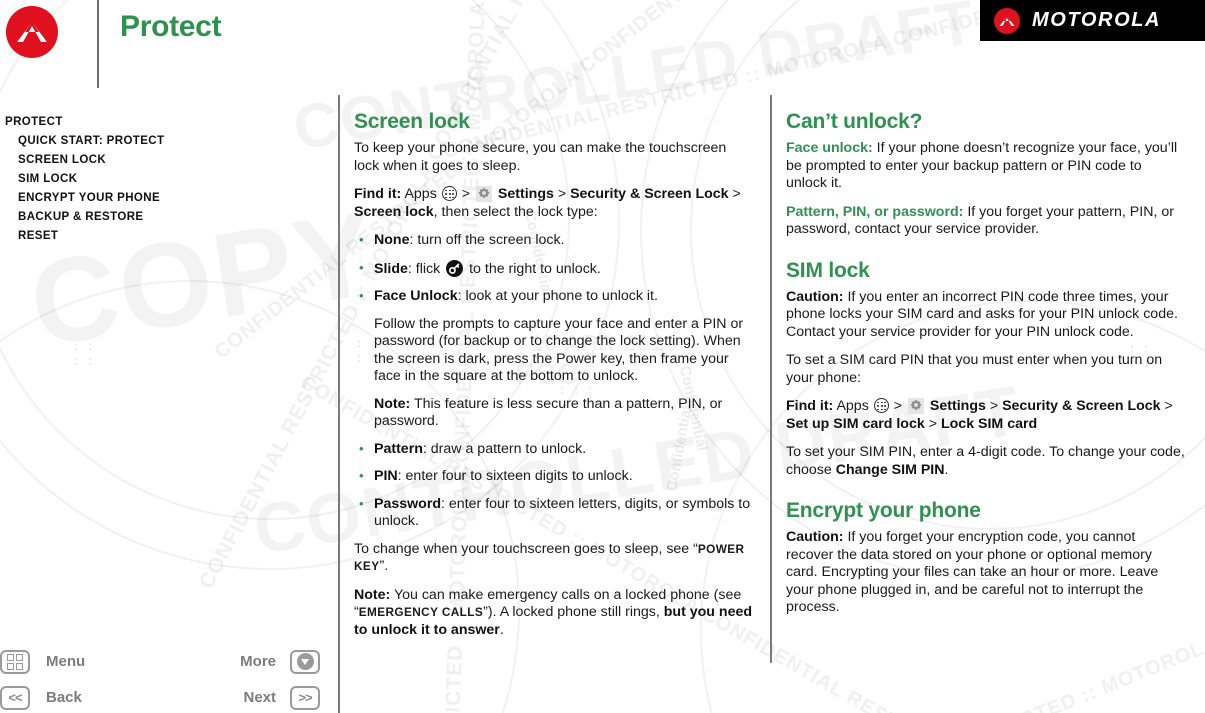 The height and width of the screenshot is (713, 1205). Describe the element at coordinates (160, 160) in the screenshot. I see `toc-item-screen-lock: Screen lock` at that location.